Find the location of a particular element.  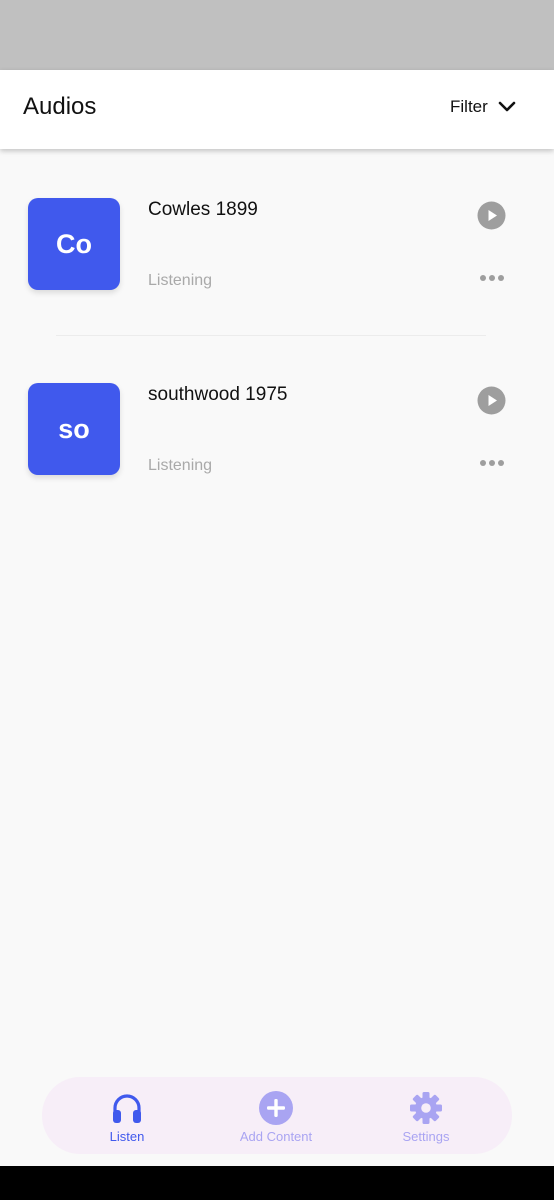

nav-listen: Listen is located at coordinates (127, 1115).